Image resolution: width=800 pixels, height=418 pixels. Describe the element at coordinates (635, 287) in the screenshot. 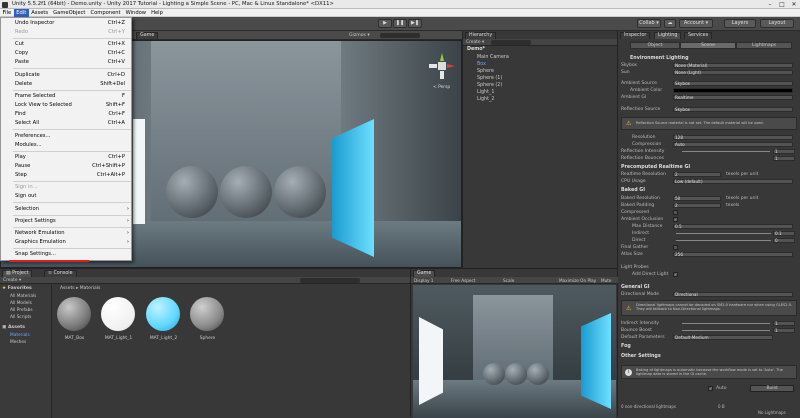

I see `general-gi-header: General GI` at that location.